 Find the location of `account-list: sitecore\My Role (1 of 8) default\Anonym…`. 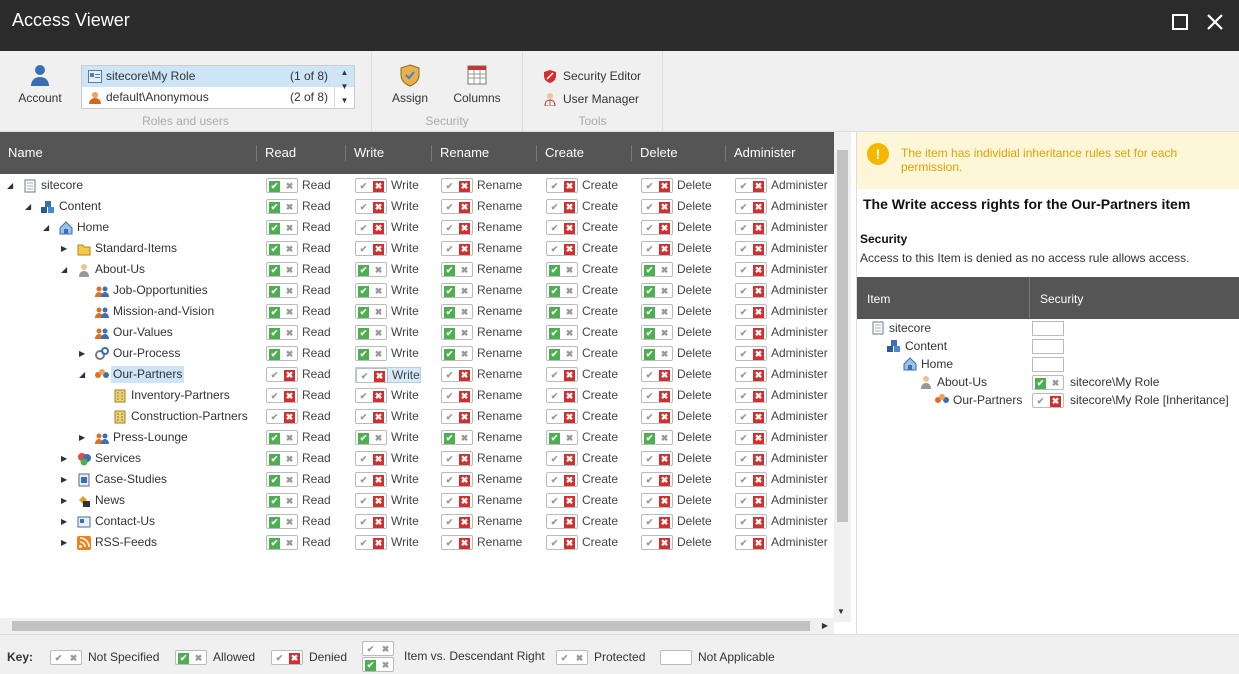

account-list: sitecore\My Role (1 of 8) default\Anonym… is located at coordinates (218, 87).